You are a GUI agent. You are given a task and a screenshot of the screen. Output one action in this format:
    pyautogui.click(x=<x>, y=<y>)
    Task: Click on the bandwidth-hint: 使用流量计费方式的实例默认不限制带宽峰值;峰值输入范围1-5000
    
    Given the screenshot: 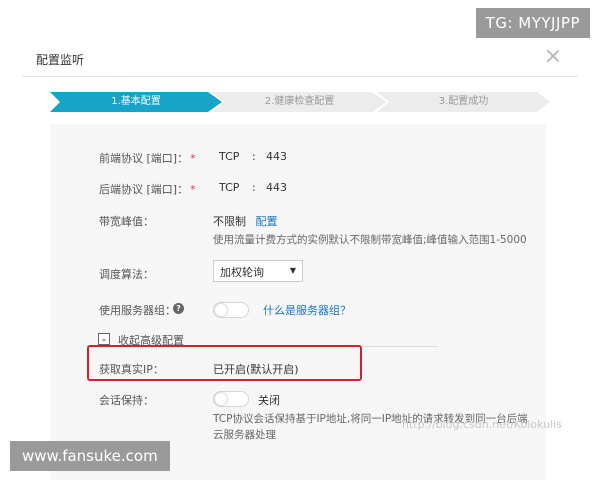 What is the action you would take?
    pyautogui.click(x=370, y=240)
    